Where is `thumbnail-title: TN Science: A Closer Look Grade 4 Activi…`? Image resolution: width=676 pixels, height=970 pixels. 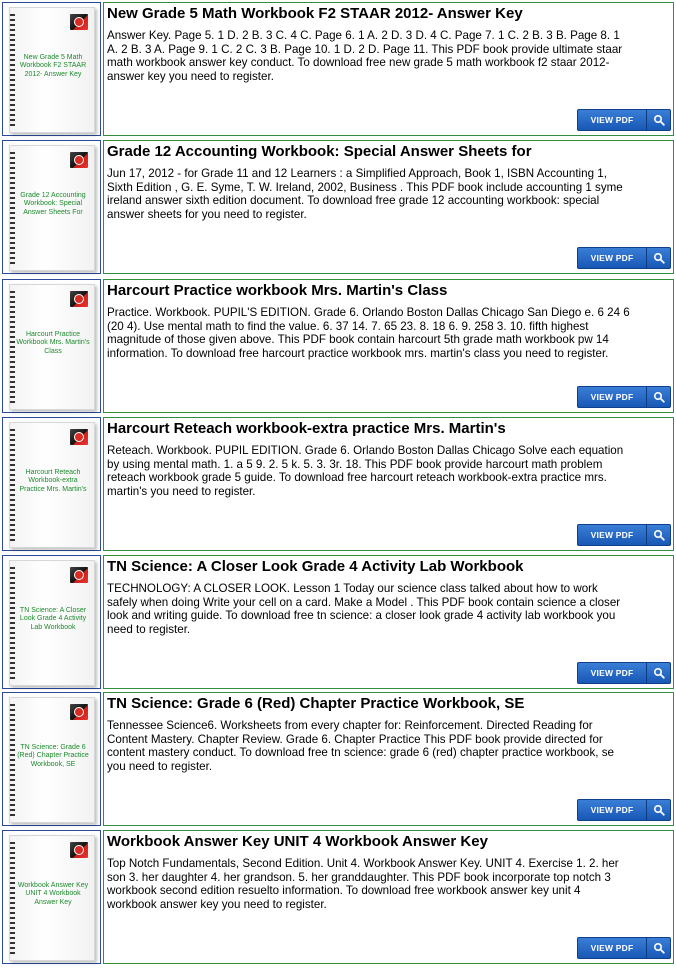 thumbnail-title: TN Science: A Closer Look Grade 4 Activi… is located at coordinates (53, 619).